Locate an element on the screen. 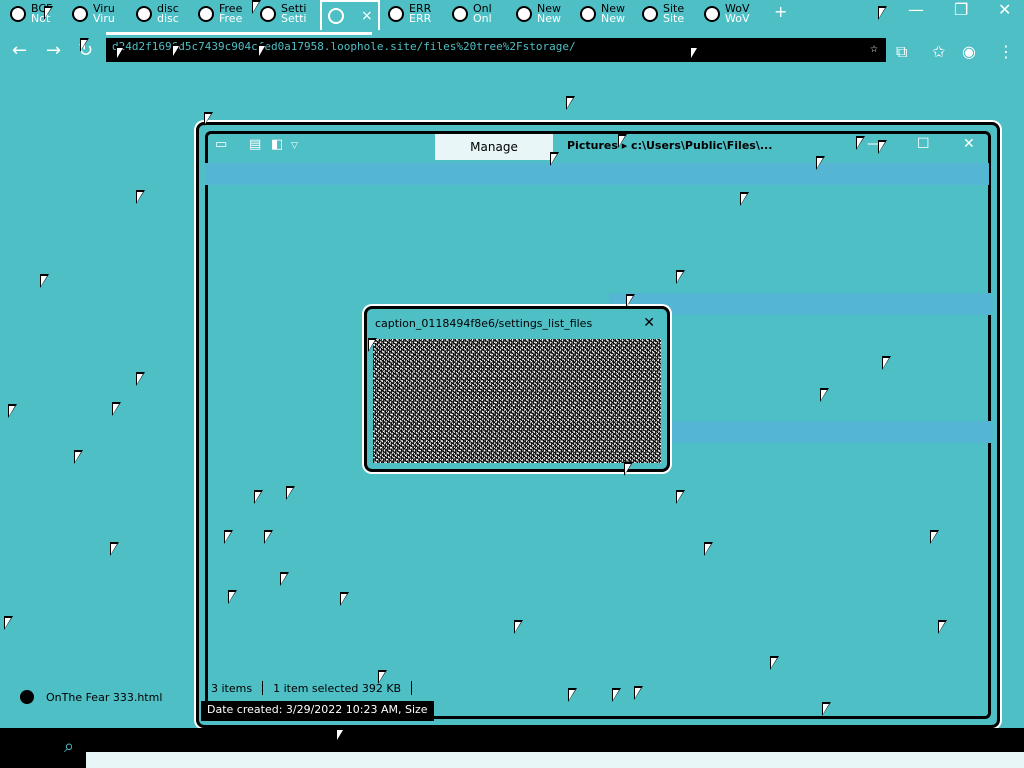  search-icon: ⌕ is located at coordinates (69, 746).